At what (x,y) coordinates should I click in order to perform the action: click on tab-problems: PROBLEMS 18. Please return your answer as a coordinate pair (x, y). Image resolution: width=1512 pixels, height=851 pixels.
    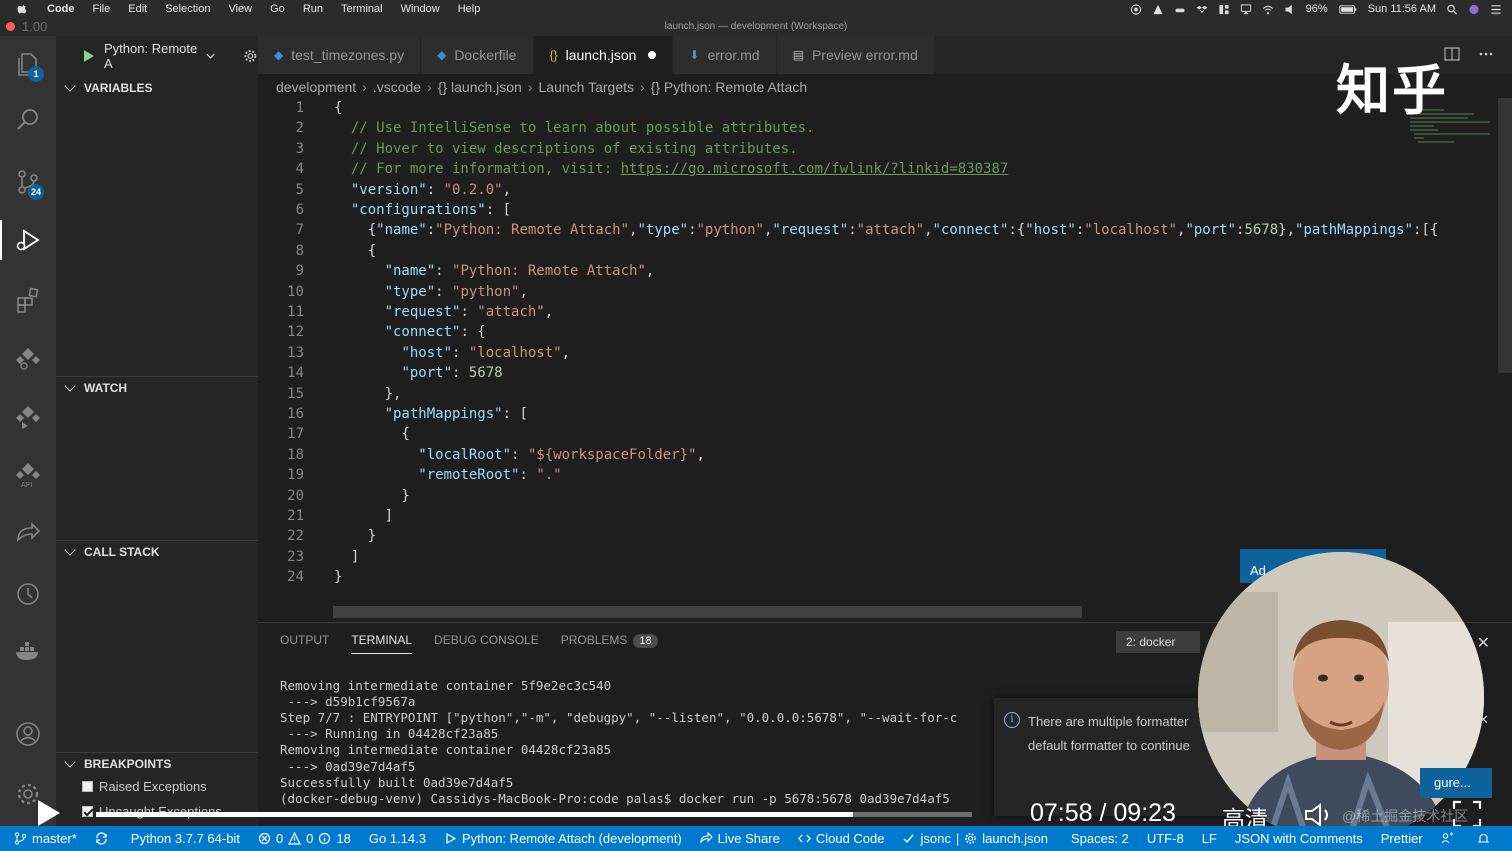
    Looking at the image, I should click on (609, 643).